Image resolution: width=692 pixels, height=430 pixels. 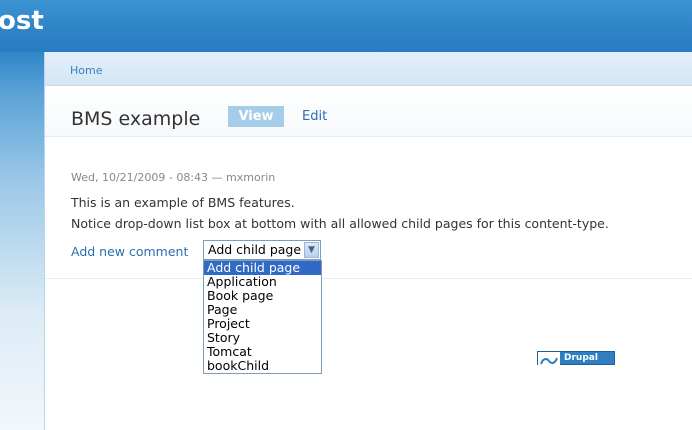 I want to click on submitted-info: Wed, 10/21/2009 - 08:43 — mxmorin, so click(x=173, y=177).